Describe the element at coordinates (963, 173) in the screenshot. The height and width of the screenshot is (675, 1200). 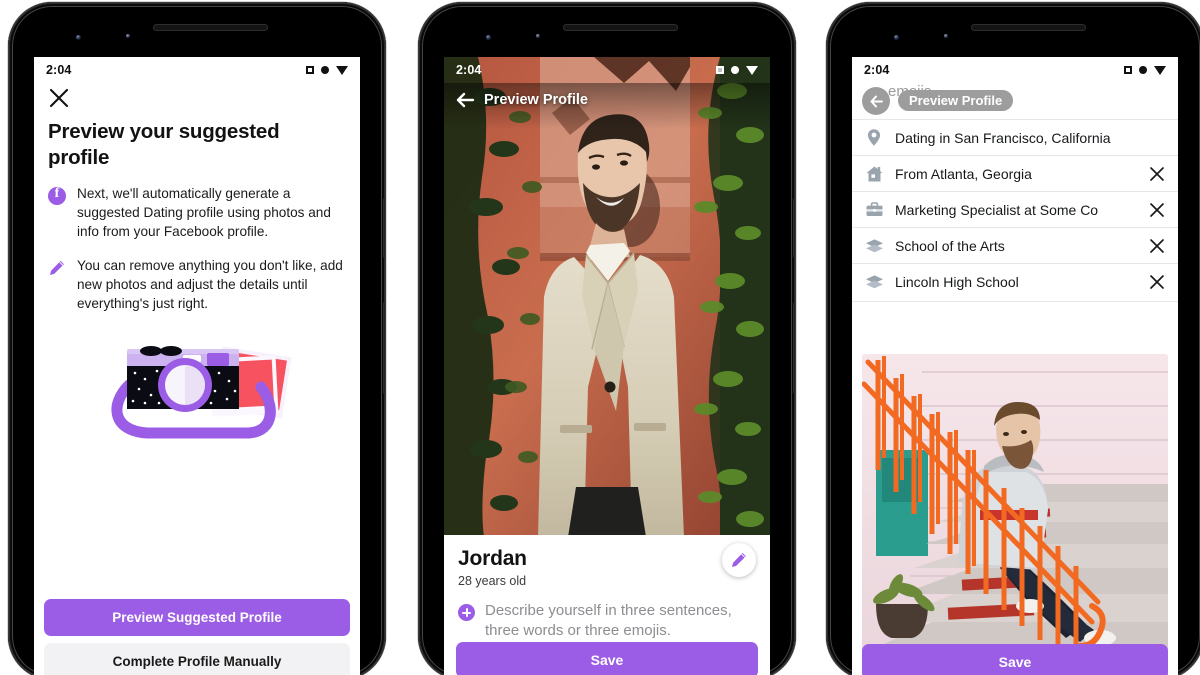
I see `list-item-label: From Atlanta, Georgia` at that location.